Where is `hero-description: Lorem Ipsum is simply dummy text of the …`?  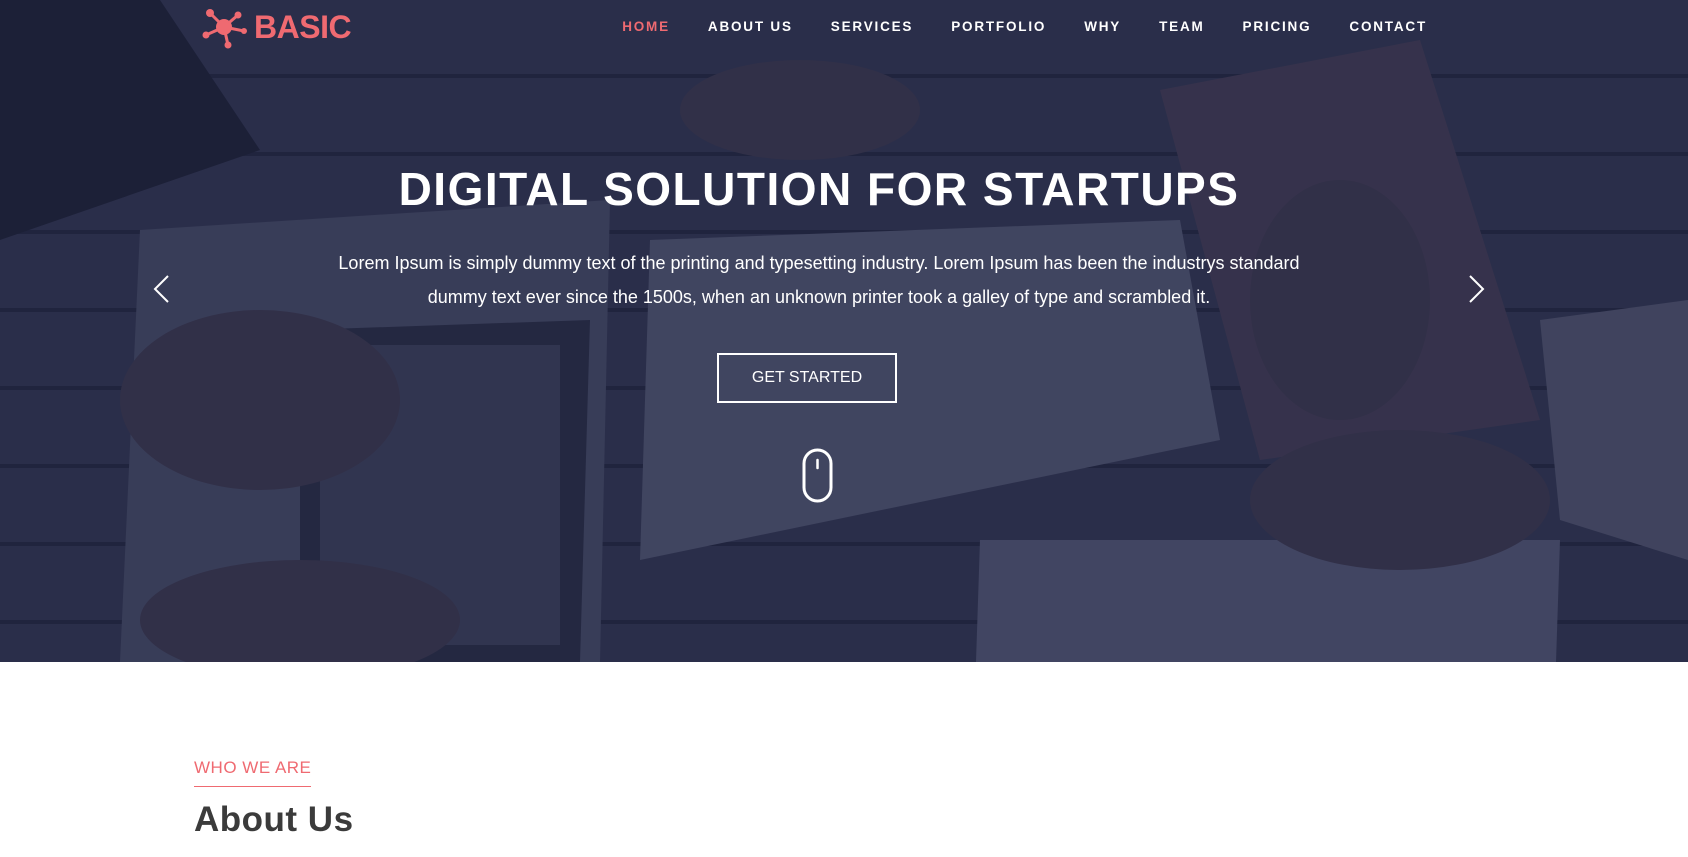 hero-description: Lorem Ipsum is simply dummy text of the … is located at coordinates (819, 280).